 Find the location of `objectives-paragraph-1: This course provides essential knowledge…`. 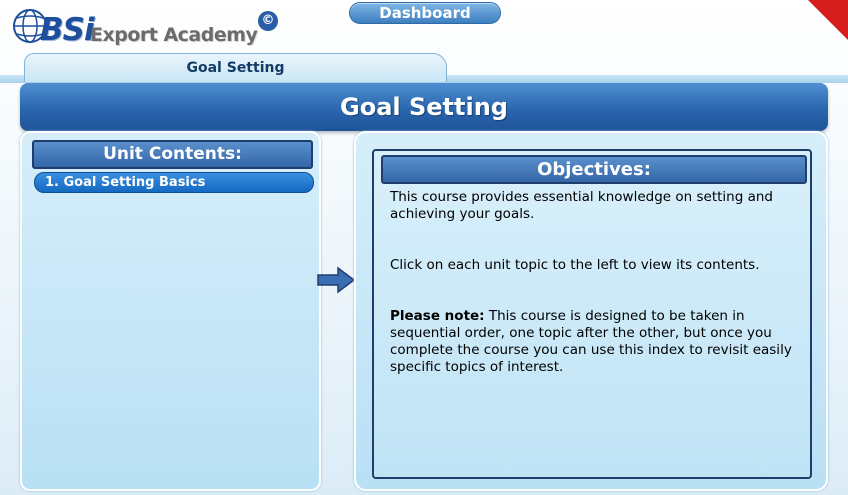

objectives-paragraph-1: This course provides essential knowledge… is located at coordinates (581, 205).